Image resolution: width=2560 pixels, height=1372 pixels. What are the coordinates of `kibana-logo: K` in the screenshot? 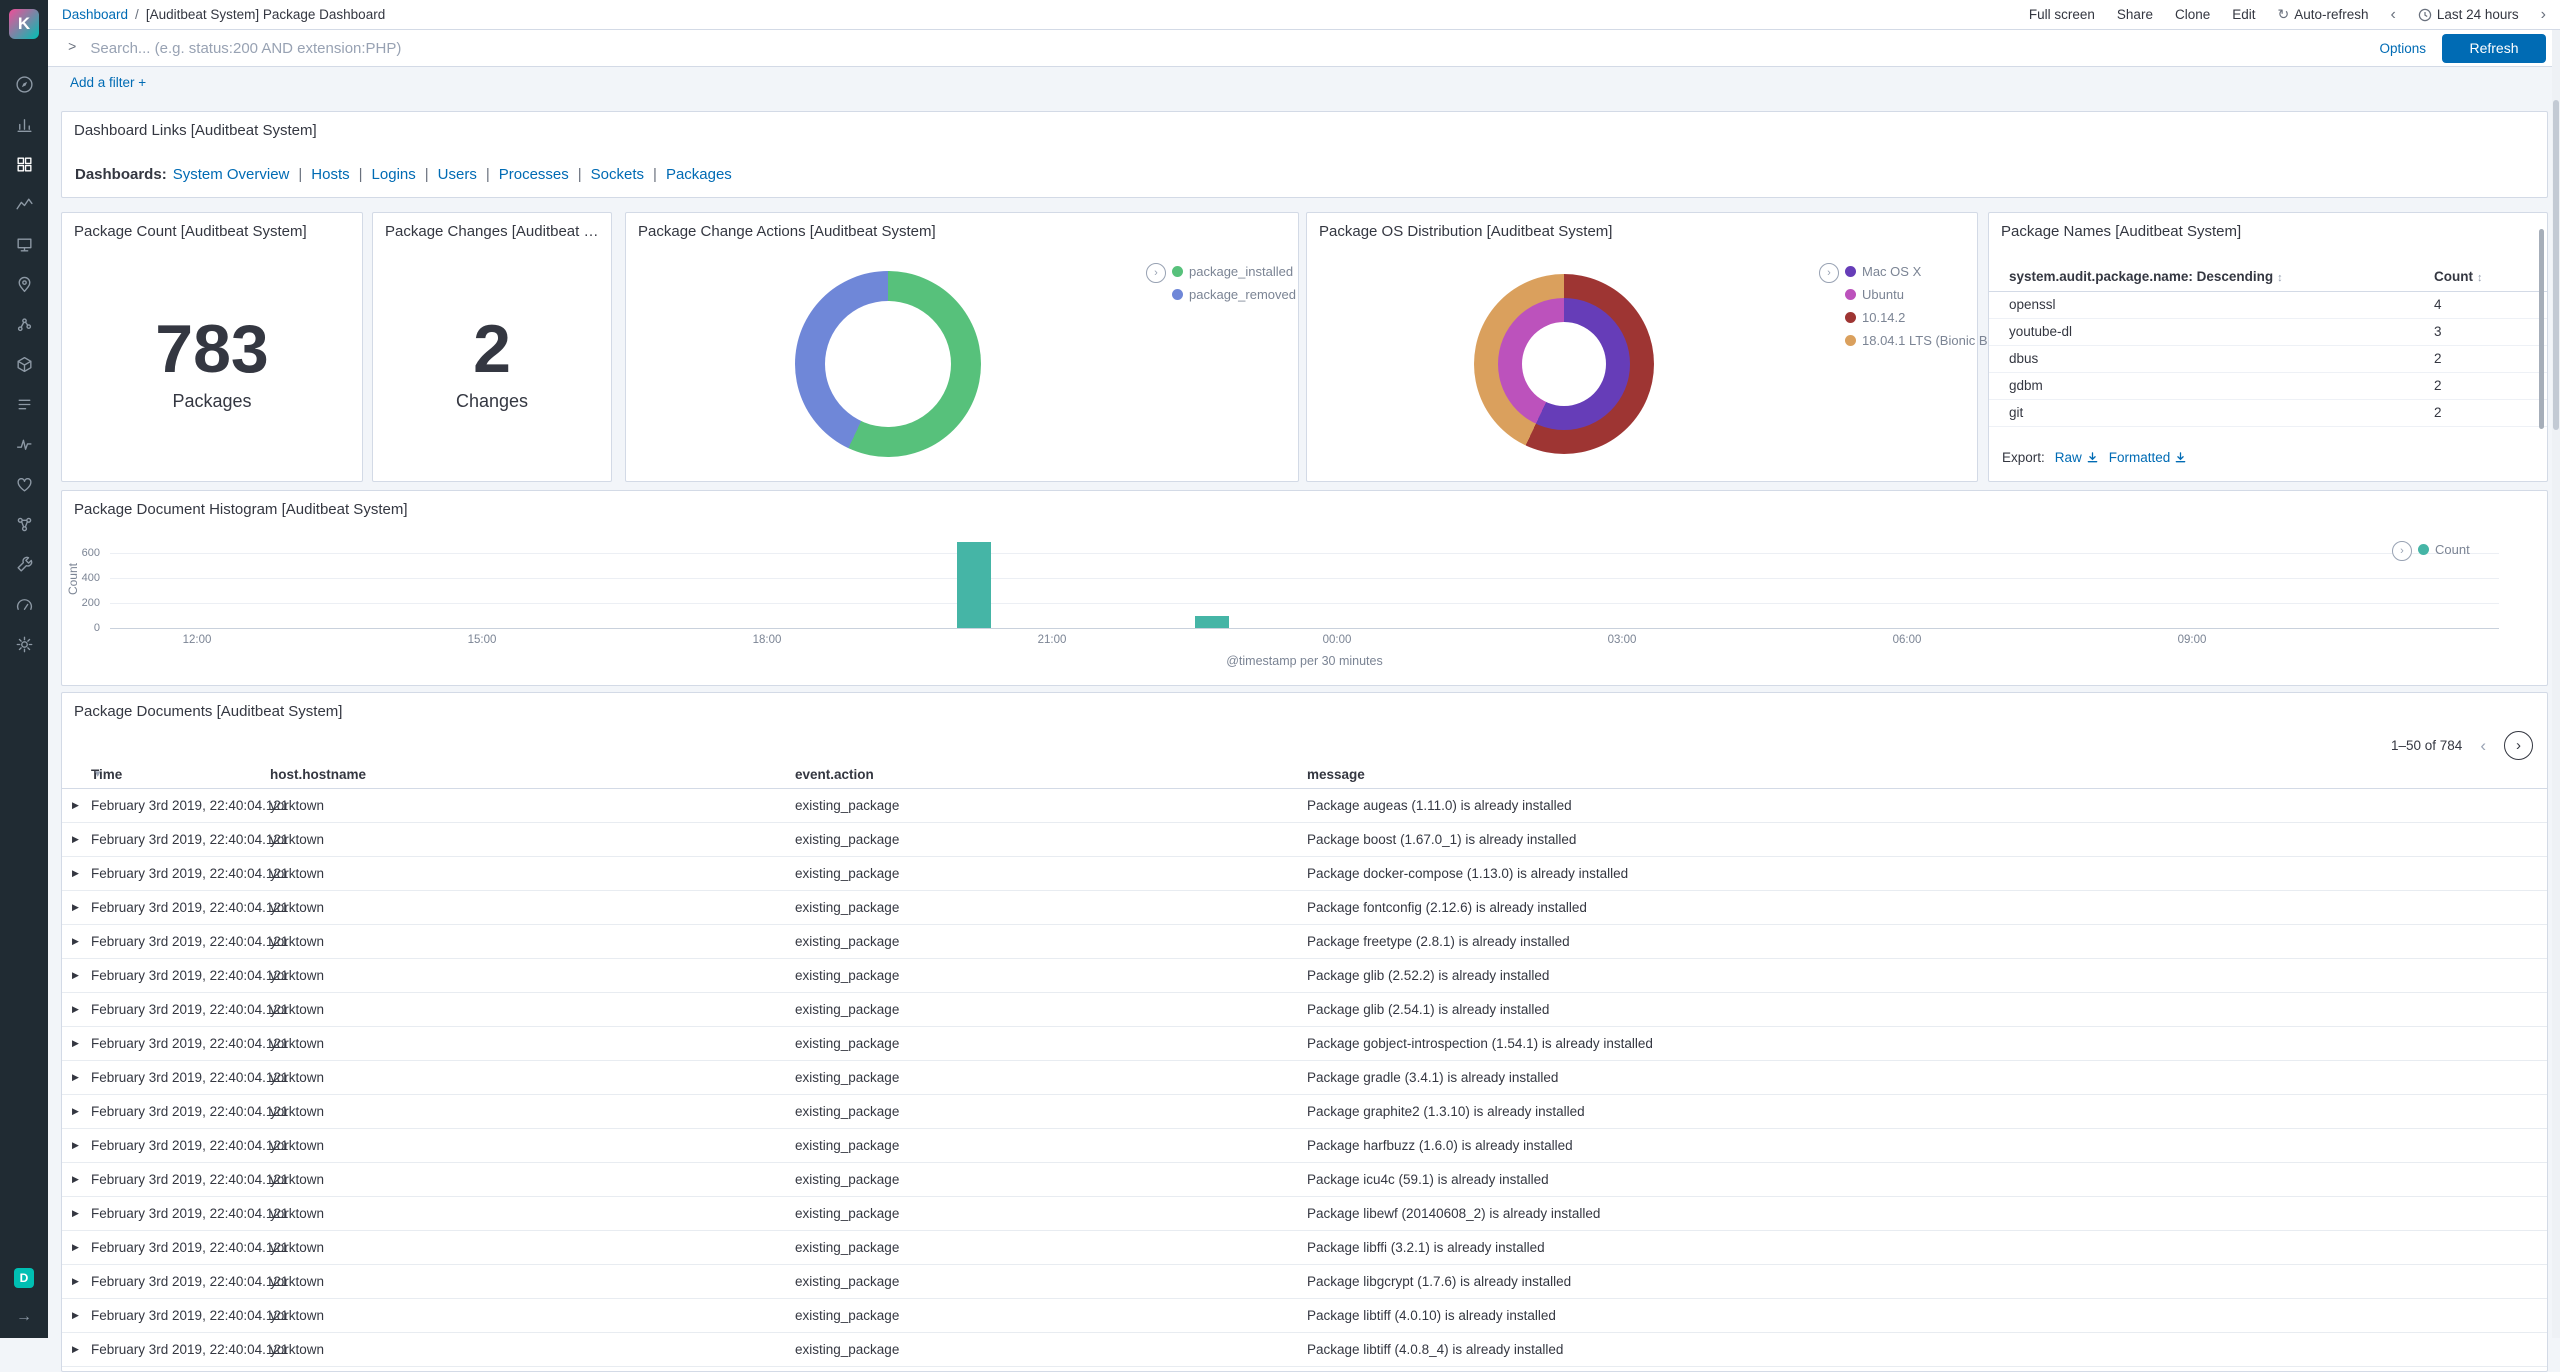 It's located at (24, 24).